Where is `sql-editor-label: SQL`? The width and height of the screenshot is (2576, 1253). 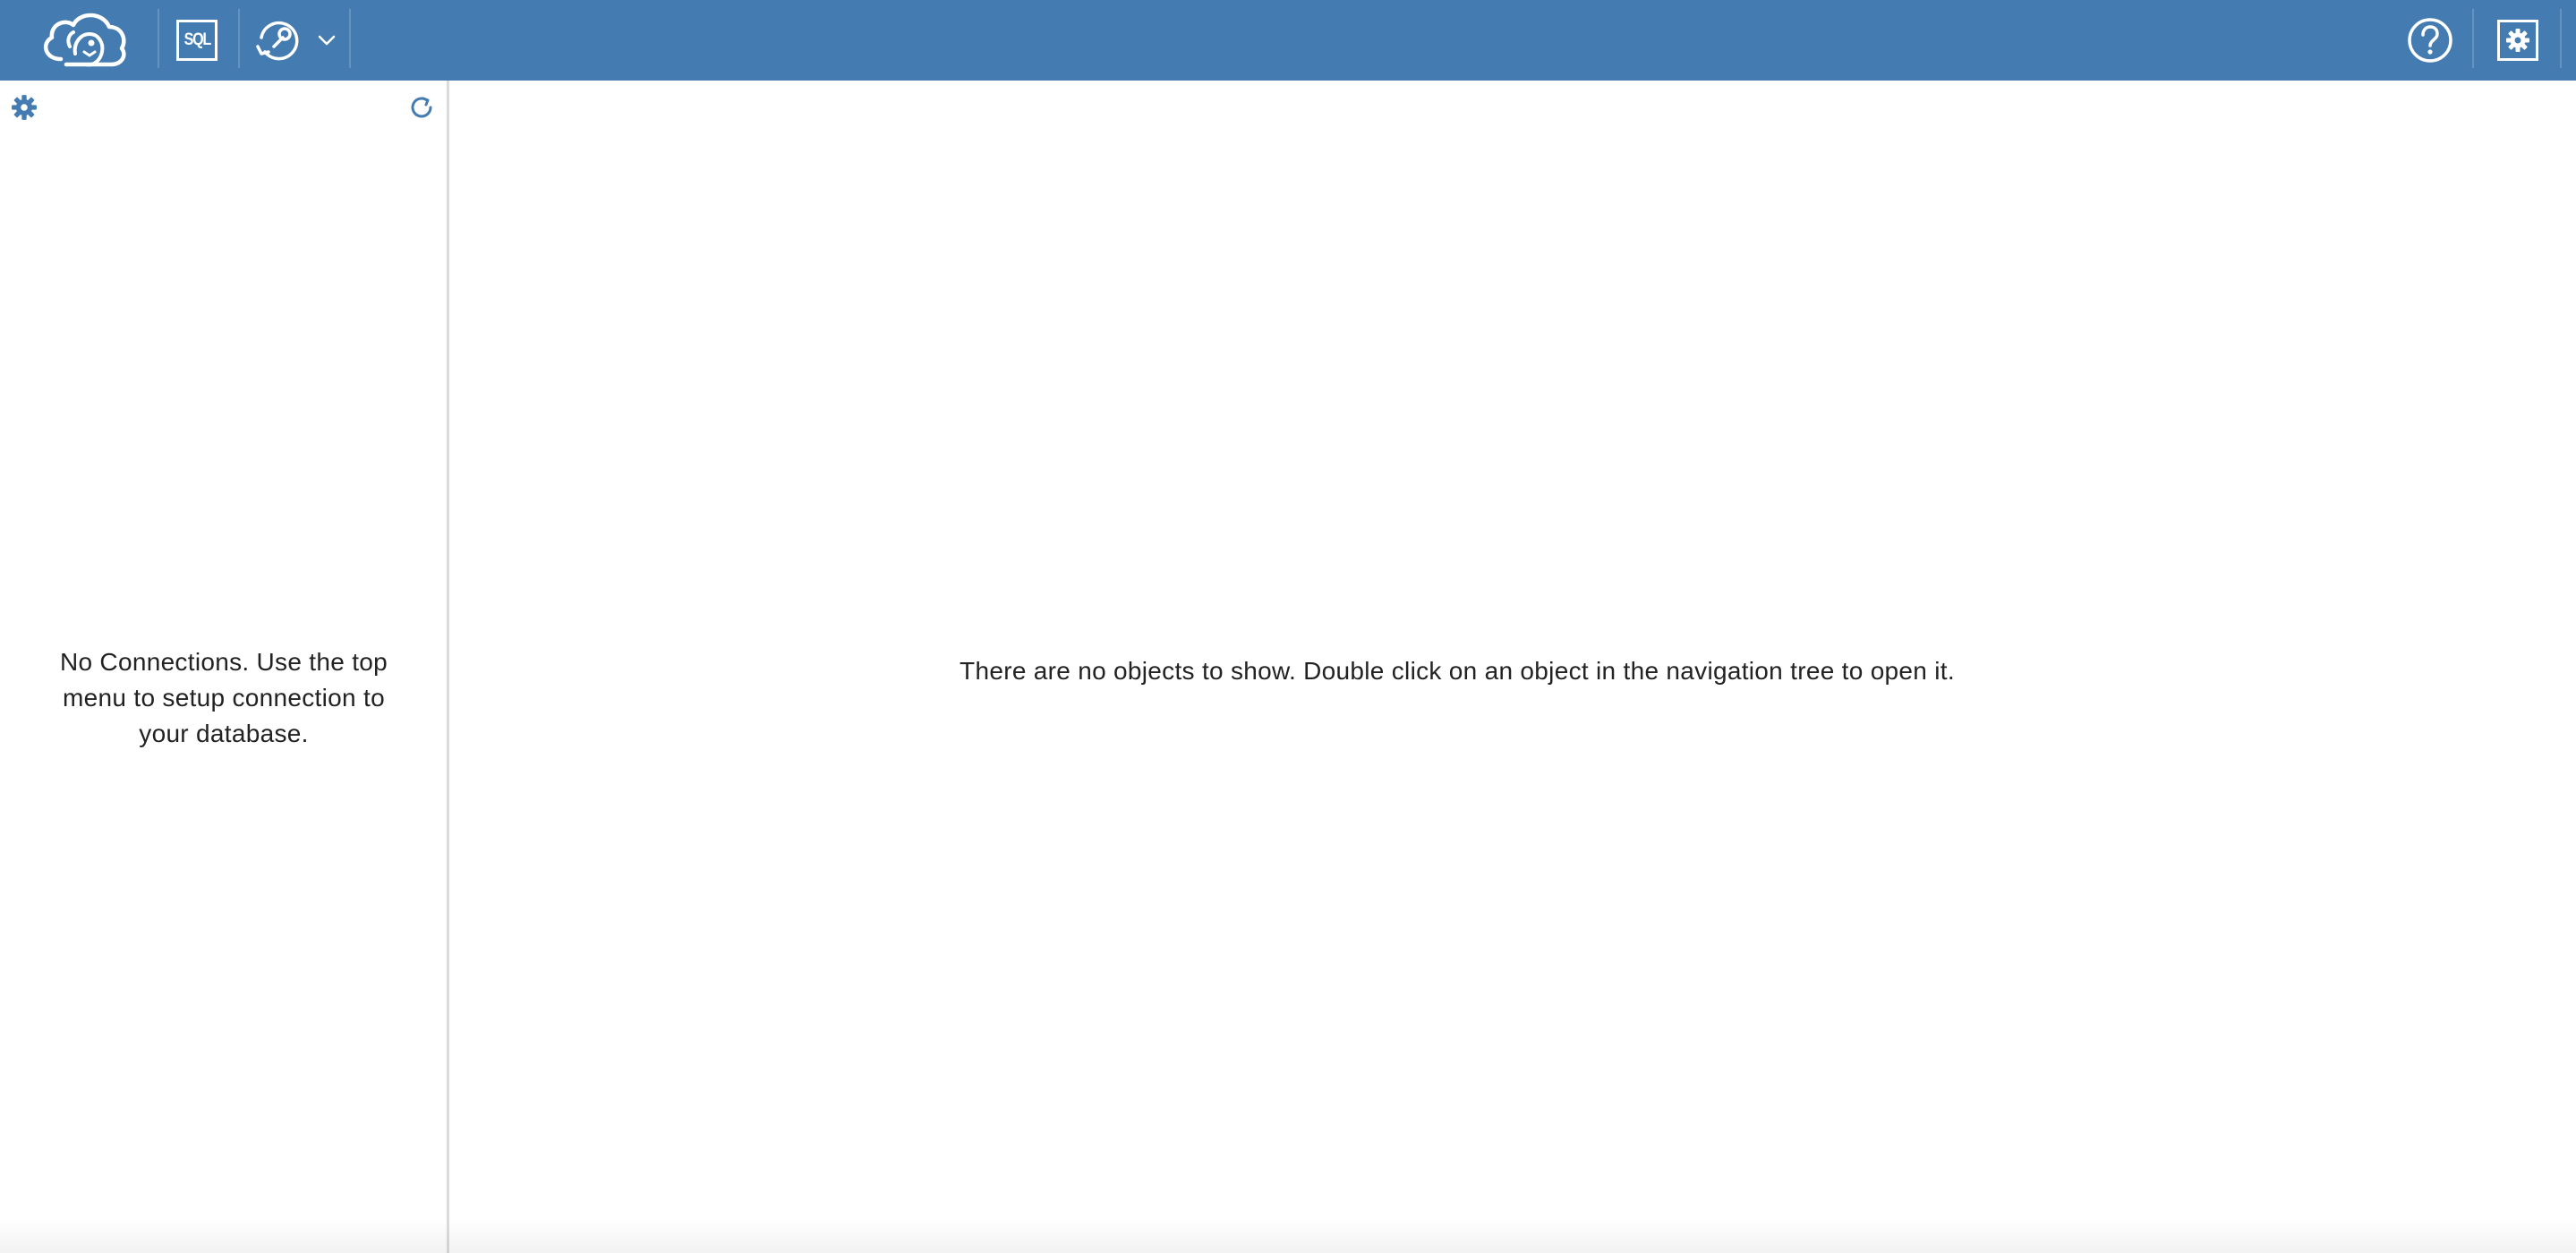
sql-editor-label: SQL is located at coordinates (197, 39).